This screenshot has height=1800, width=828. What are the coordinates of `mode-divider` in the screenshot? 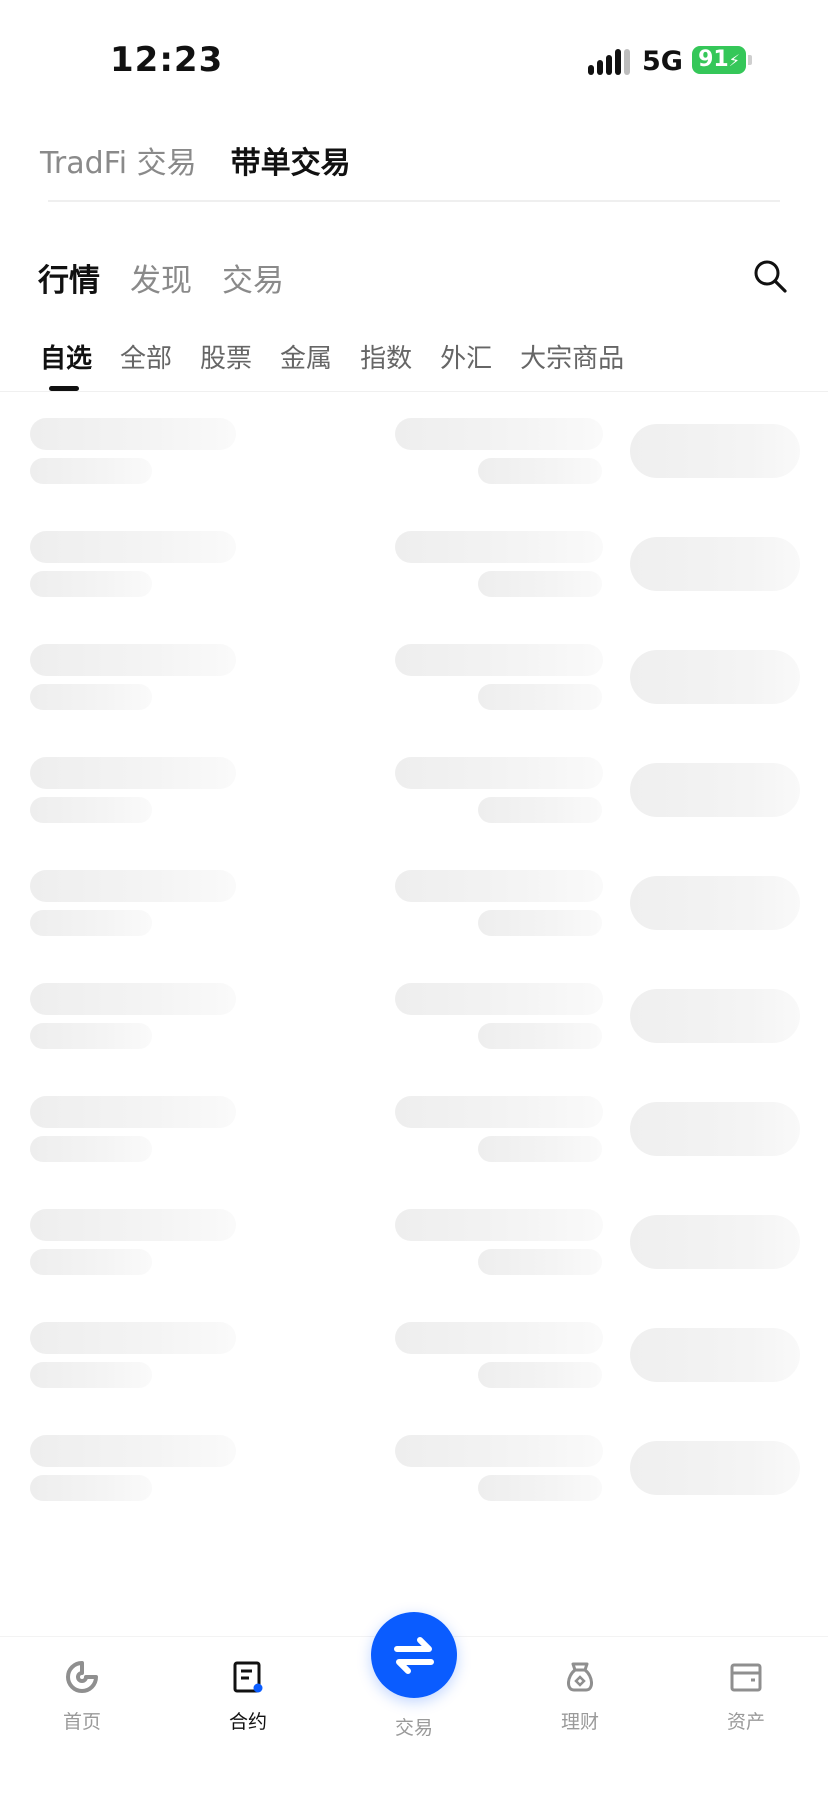 It's located at (414, 201).